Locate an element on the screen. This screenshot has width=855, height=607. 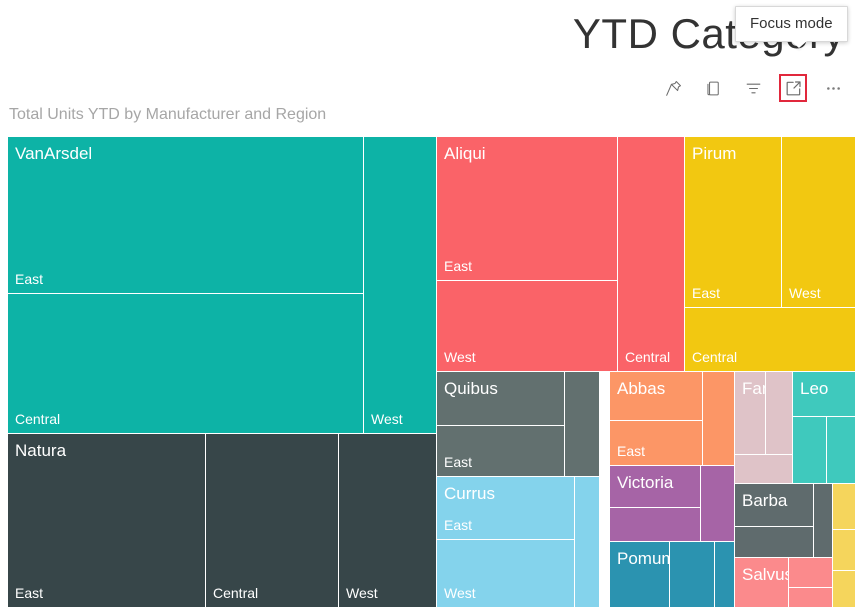
focus-mode-tooltip: Focus mode is located at coordinates (791, 27).